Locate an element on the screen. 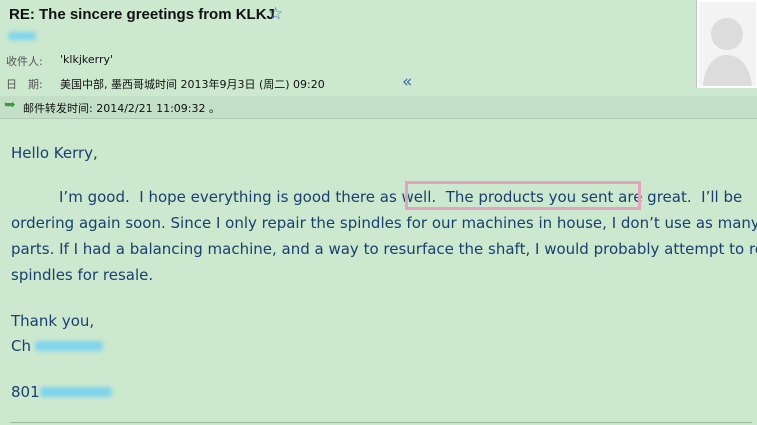  forward-time: 邮件转发时间: 2014/2/21 11:09:32 。 is located at coordinates (122, 108).